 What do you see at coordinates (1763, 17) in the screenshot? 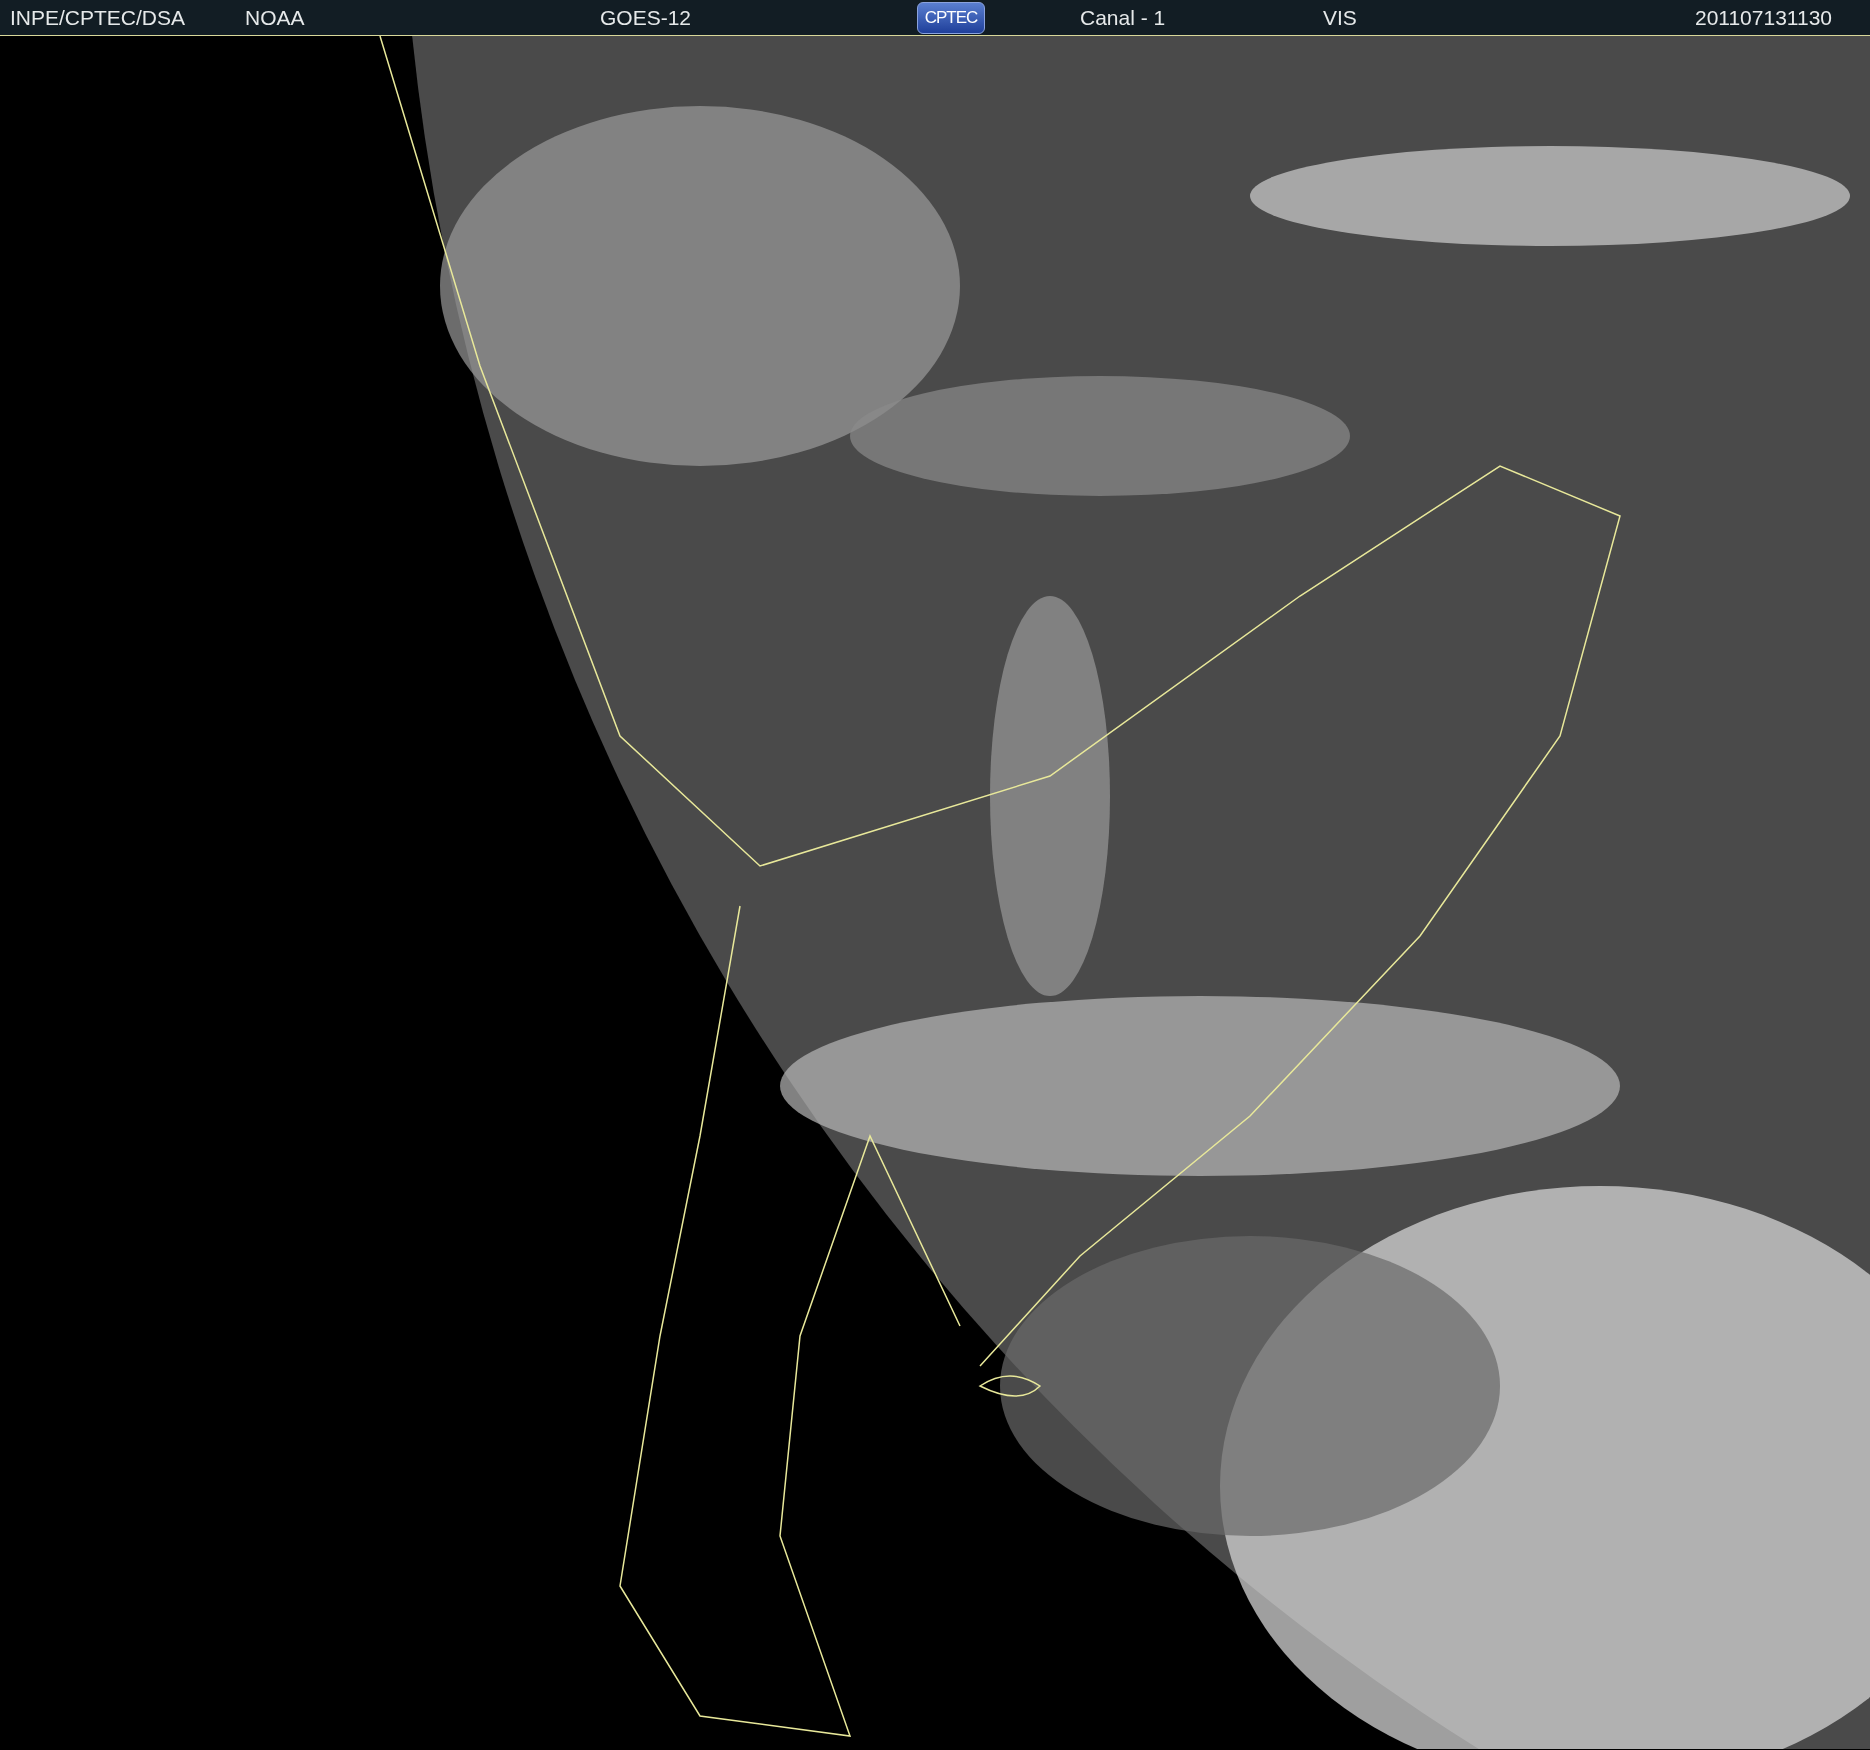
I see `header-label: 201107131130` at bounding box center [1763, 17].